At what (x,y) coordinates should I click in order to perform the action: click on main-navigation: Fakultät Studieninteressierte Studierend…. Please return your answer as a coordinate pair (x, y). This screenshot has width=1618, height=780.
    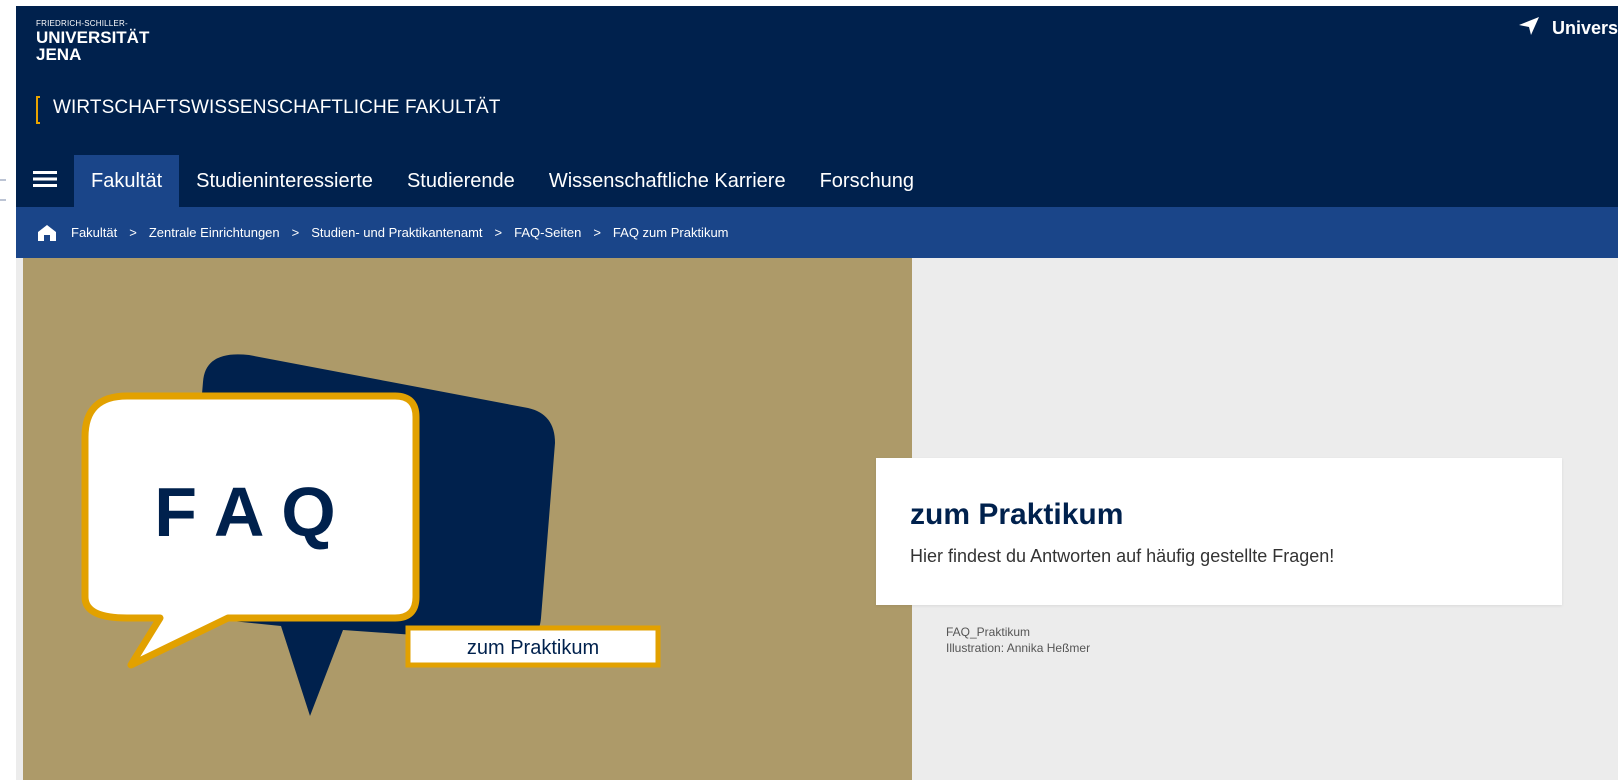
    Looking at the image, I should click on (473, 181).